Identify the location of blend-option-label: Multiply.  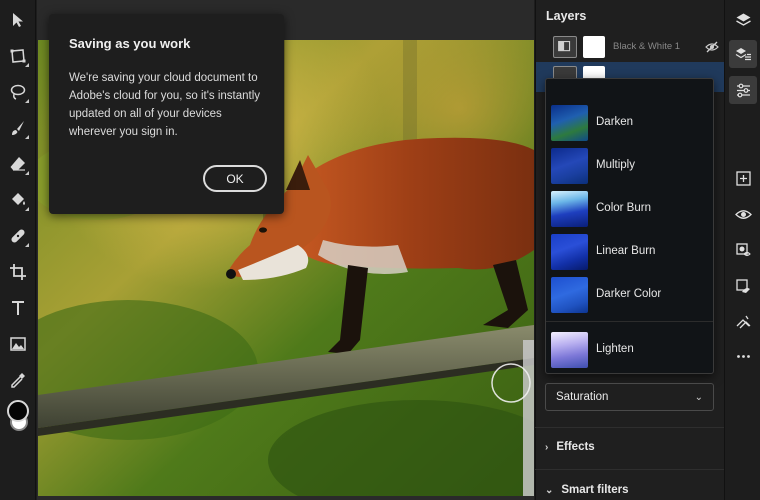
(615, 165).